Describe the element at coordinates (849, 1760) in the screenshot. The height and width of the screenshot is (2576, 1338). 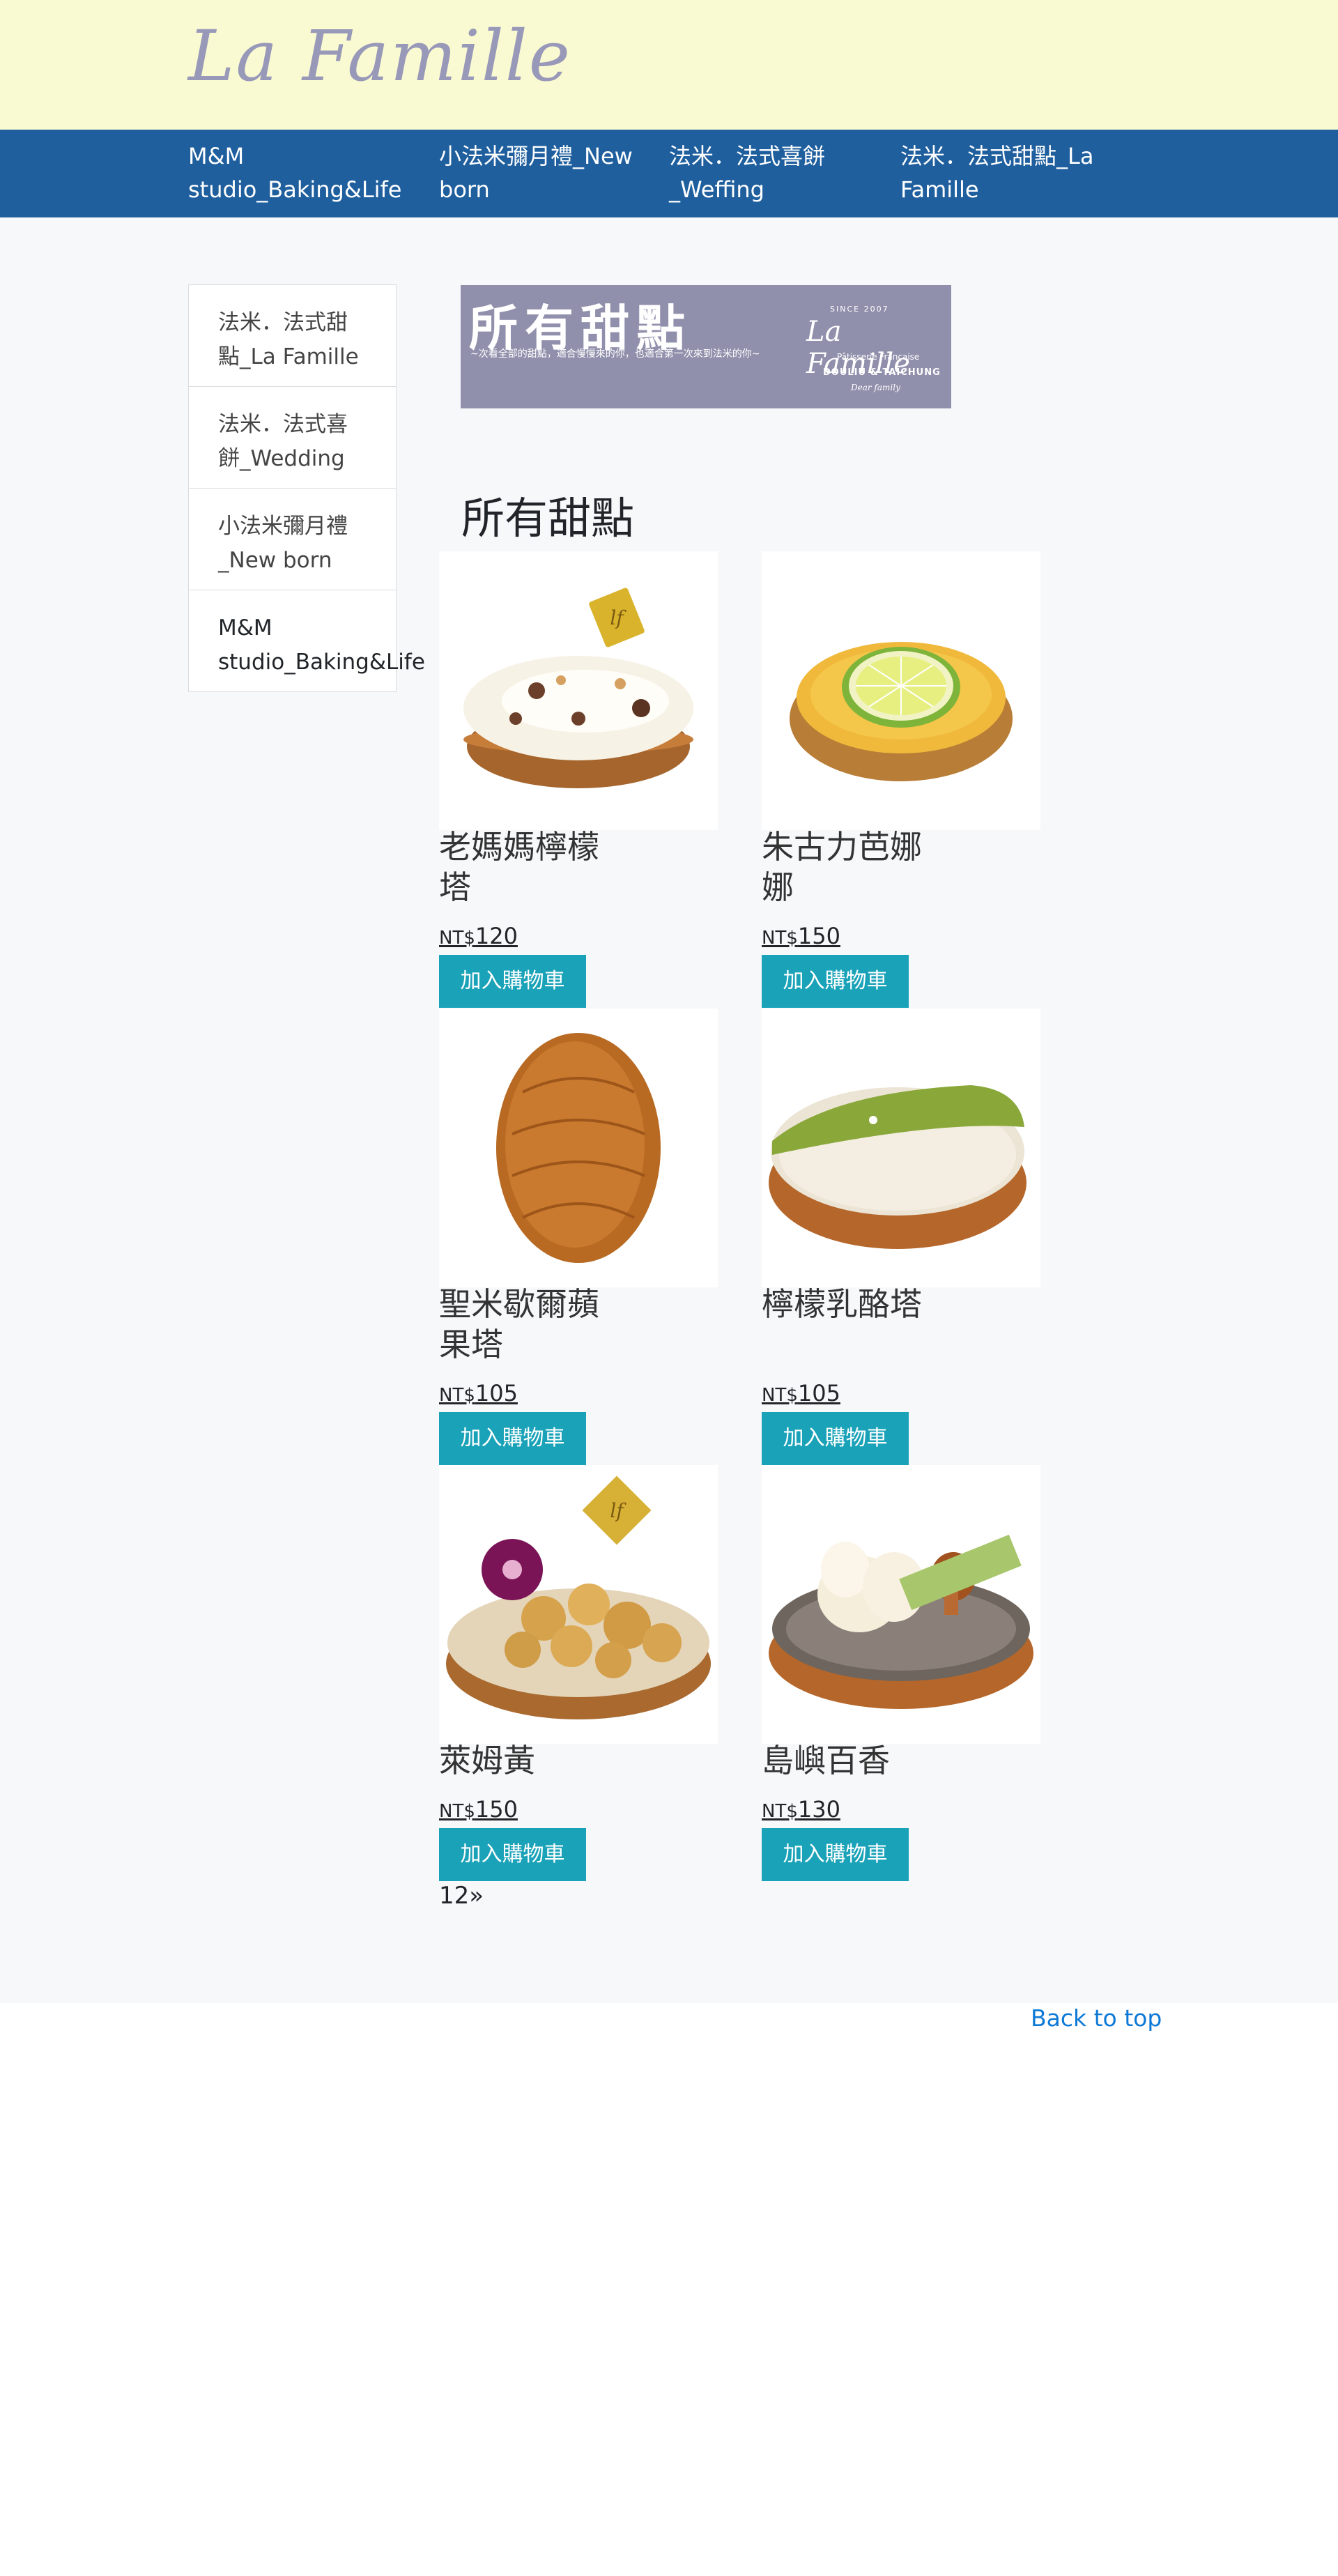
I see `product-name: 島嶼百香` at that location.